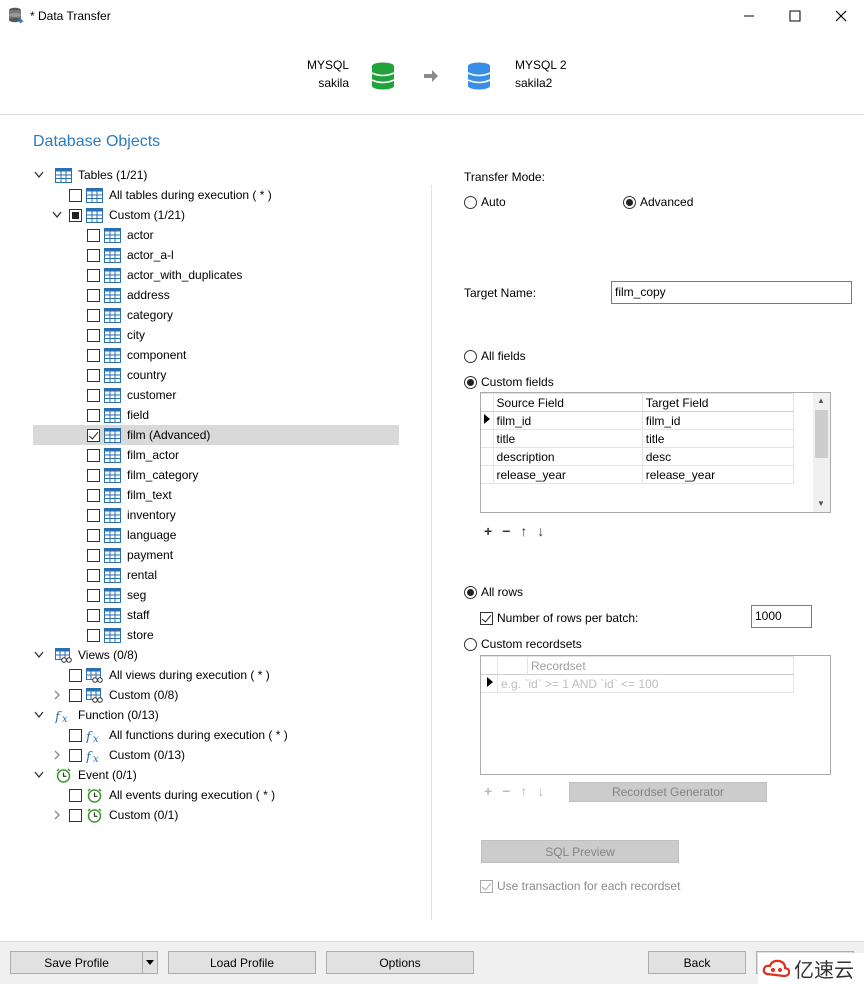  What do you see at coordinates (133, 475) in the screenshot?
I see `tree-item: film_category` at bounding box center [133, 475].